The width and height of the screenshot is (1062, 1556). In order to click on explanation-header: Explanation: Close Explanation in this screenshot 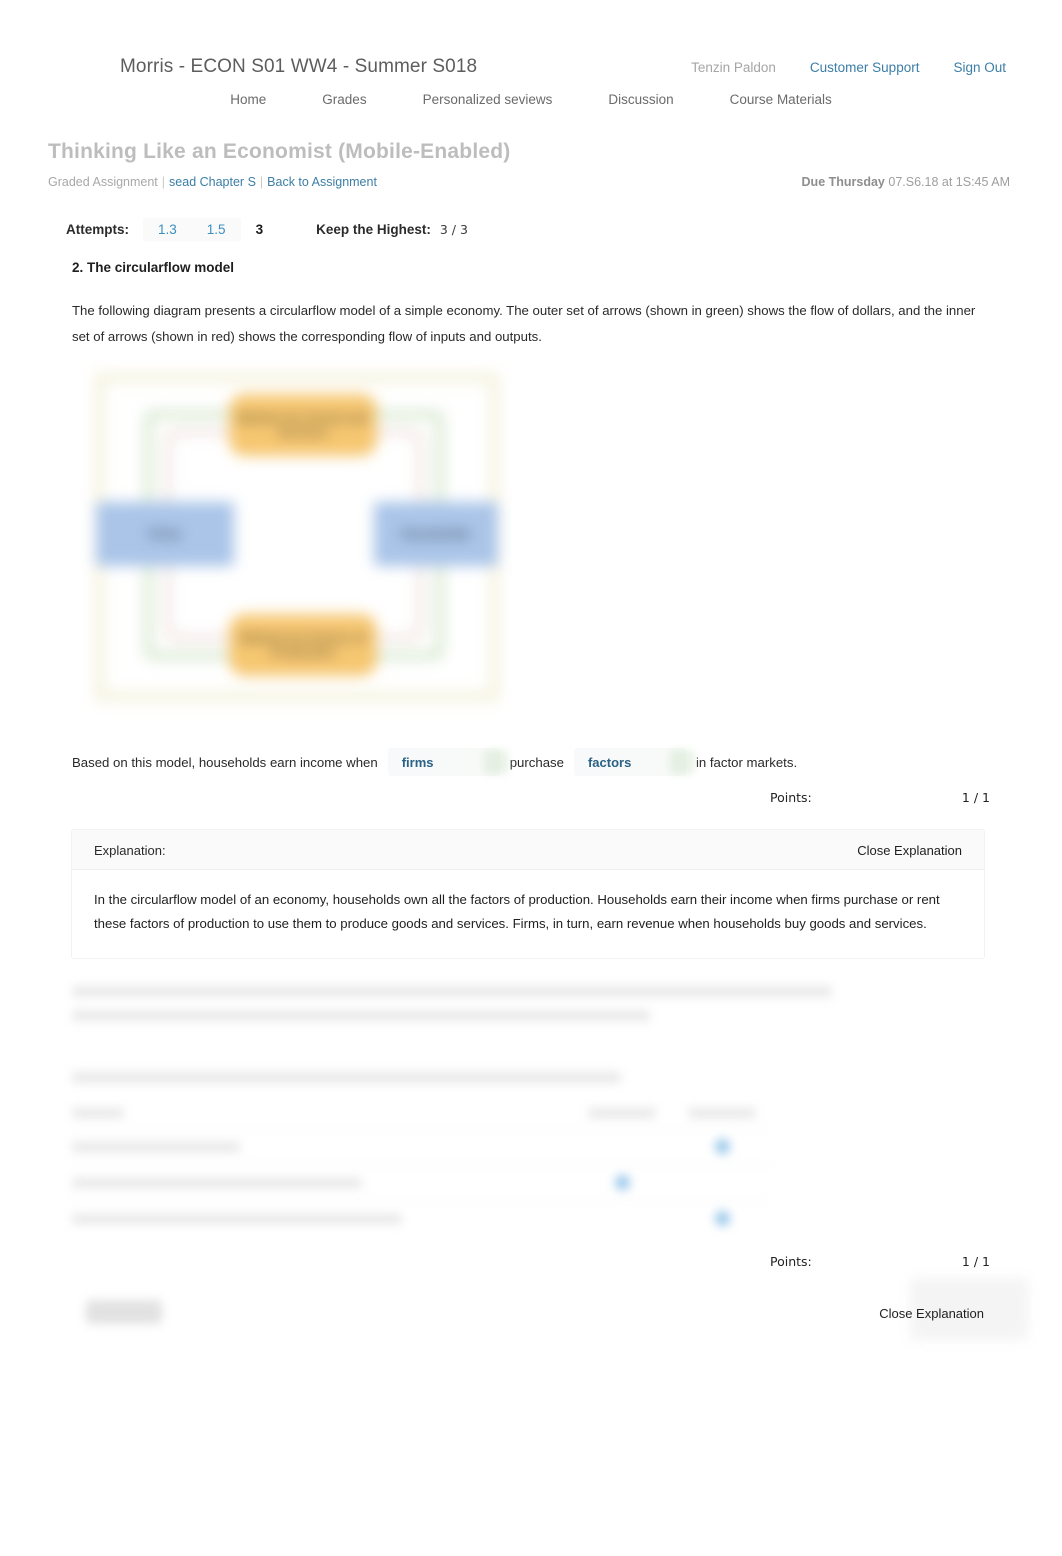, I will do `click(528, 850)`.